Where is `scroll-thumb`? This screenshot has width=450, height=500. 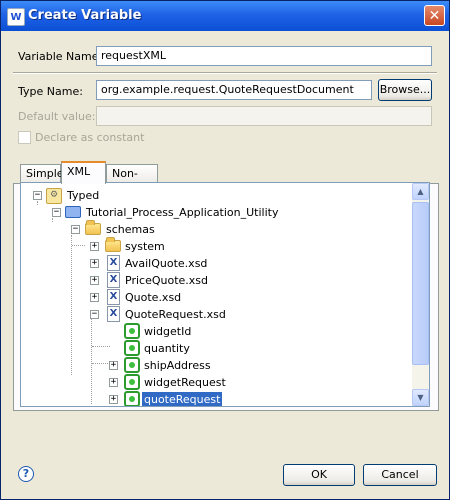
scroll-thumb is located at coordinates (420, 283).